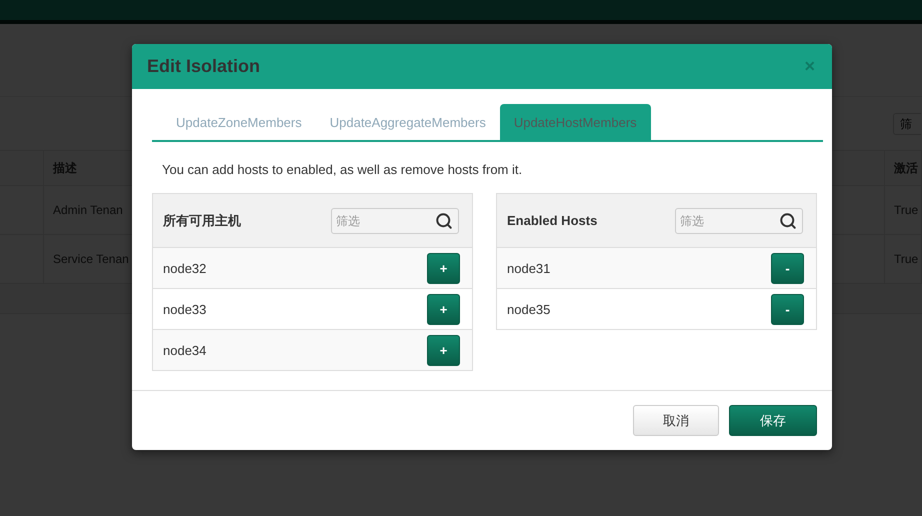 The image size is (922, 516). I want to click on panel-title: 所有可用主机, so click(202, 221).